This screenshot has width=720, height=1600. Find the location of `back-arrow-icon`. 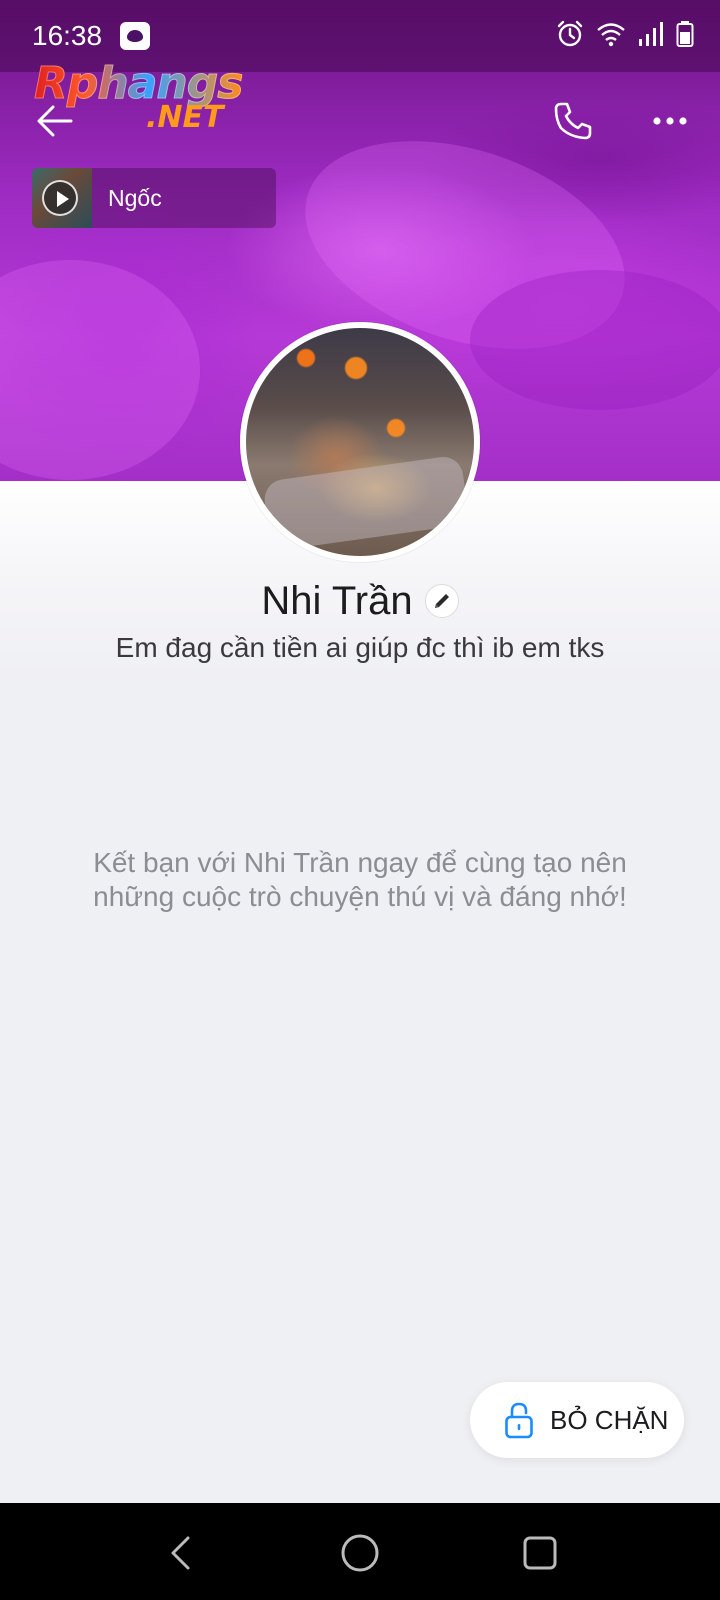

back-arrow-icon is located at coordinates (55, 121).